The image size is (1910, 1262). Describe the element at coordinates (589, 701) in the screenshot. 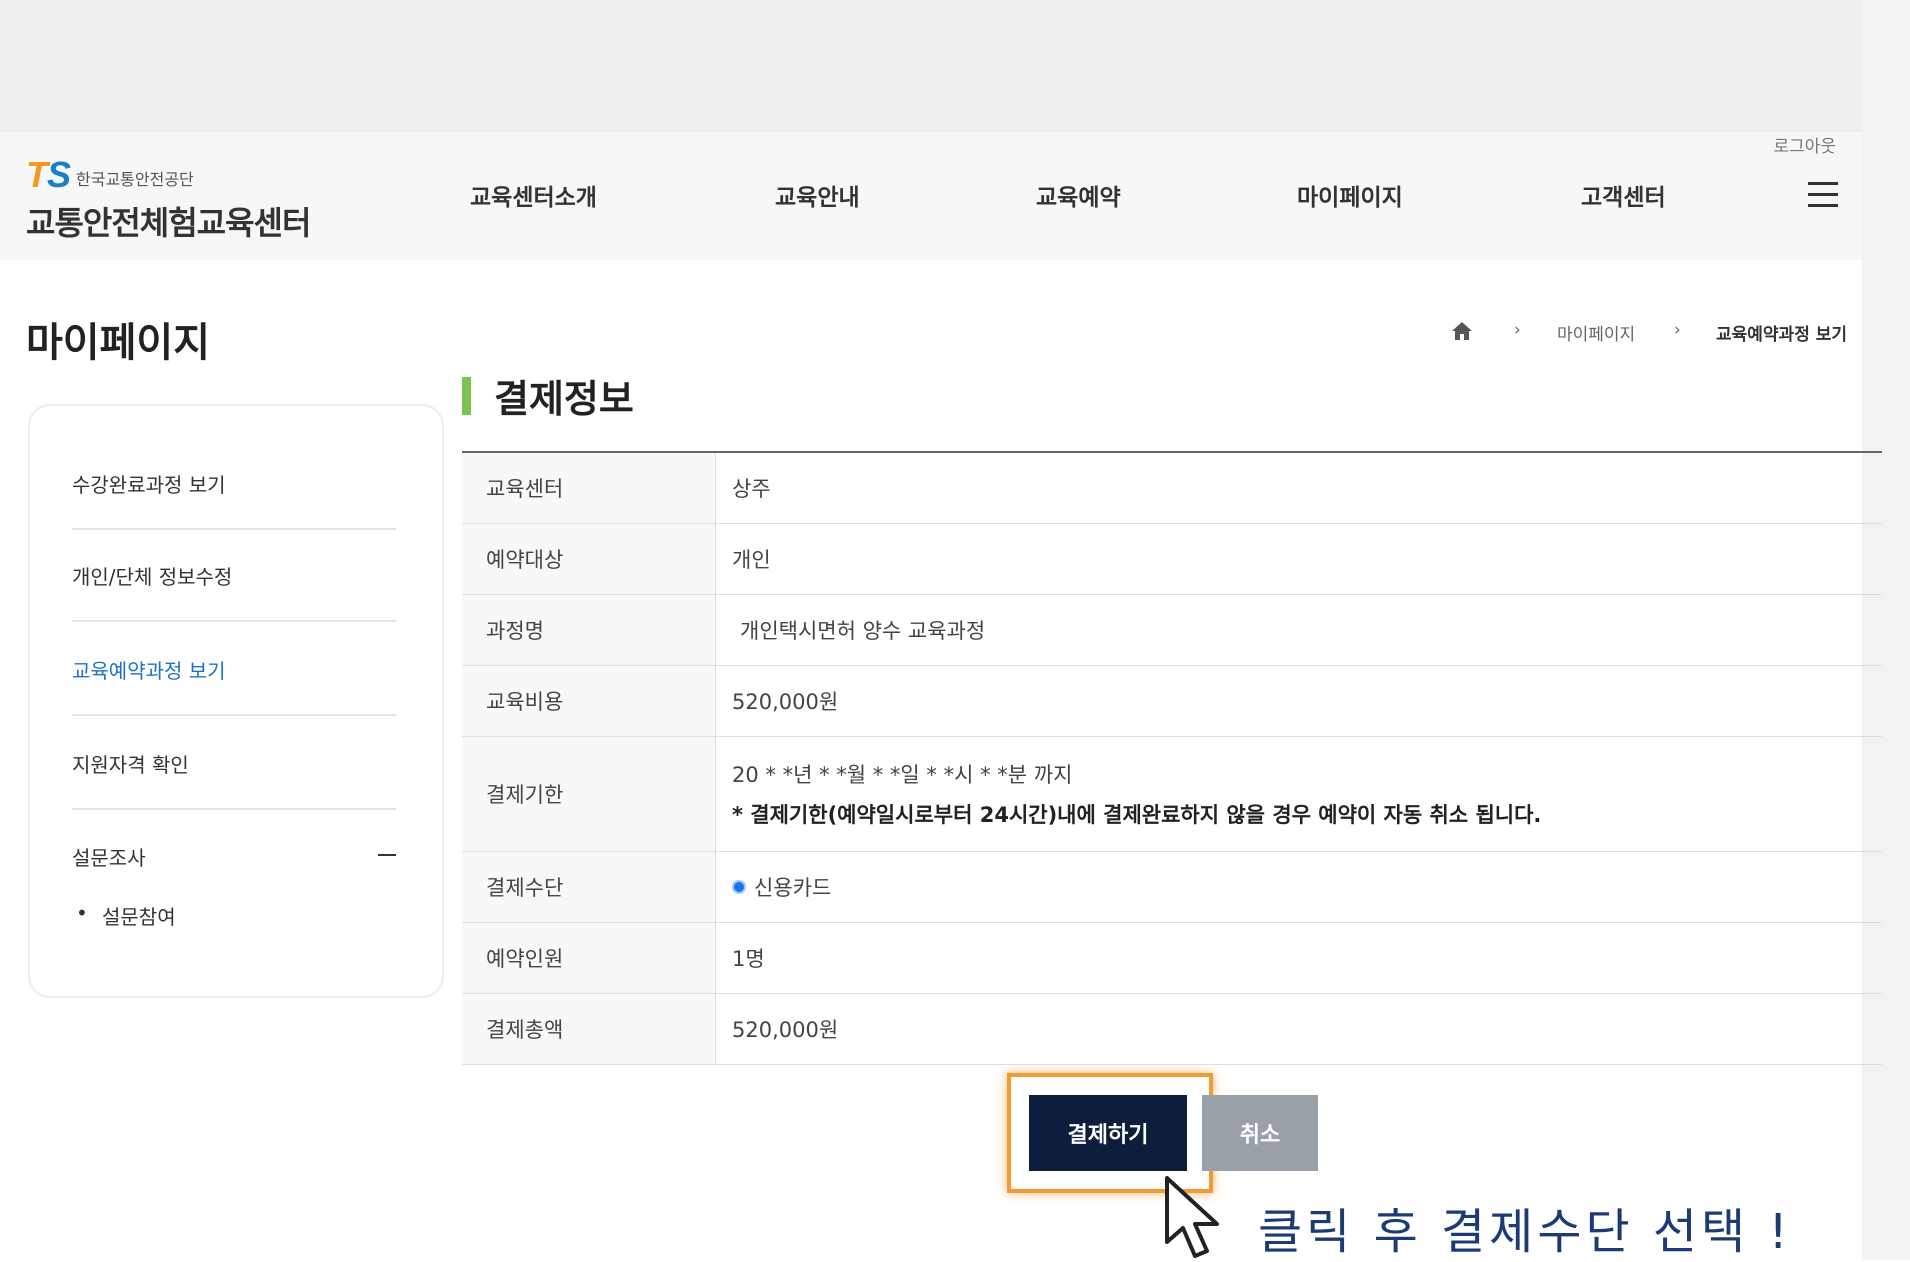

I see `row-label: 교육비용` at that location.